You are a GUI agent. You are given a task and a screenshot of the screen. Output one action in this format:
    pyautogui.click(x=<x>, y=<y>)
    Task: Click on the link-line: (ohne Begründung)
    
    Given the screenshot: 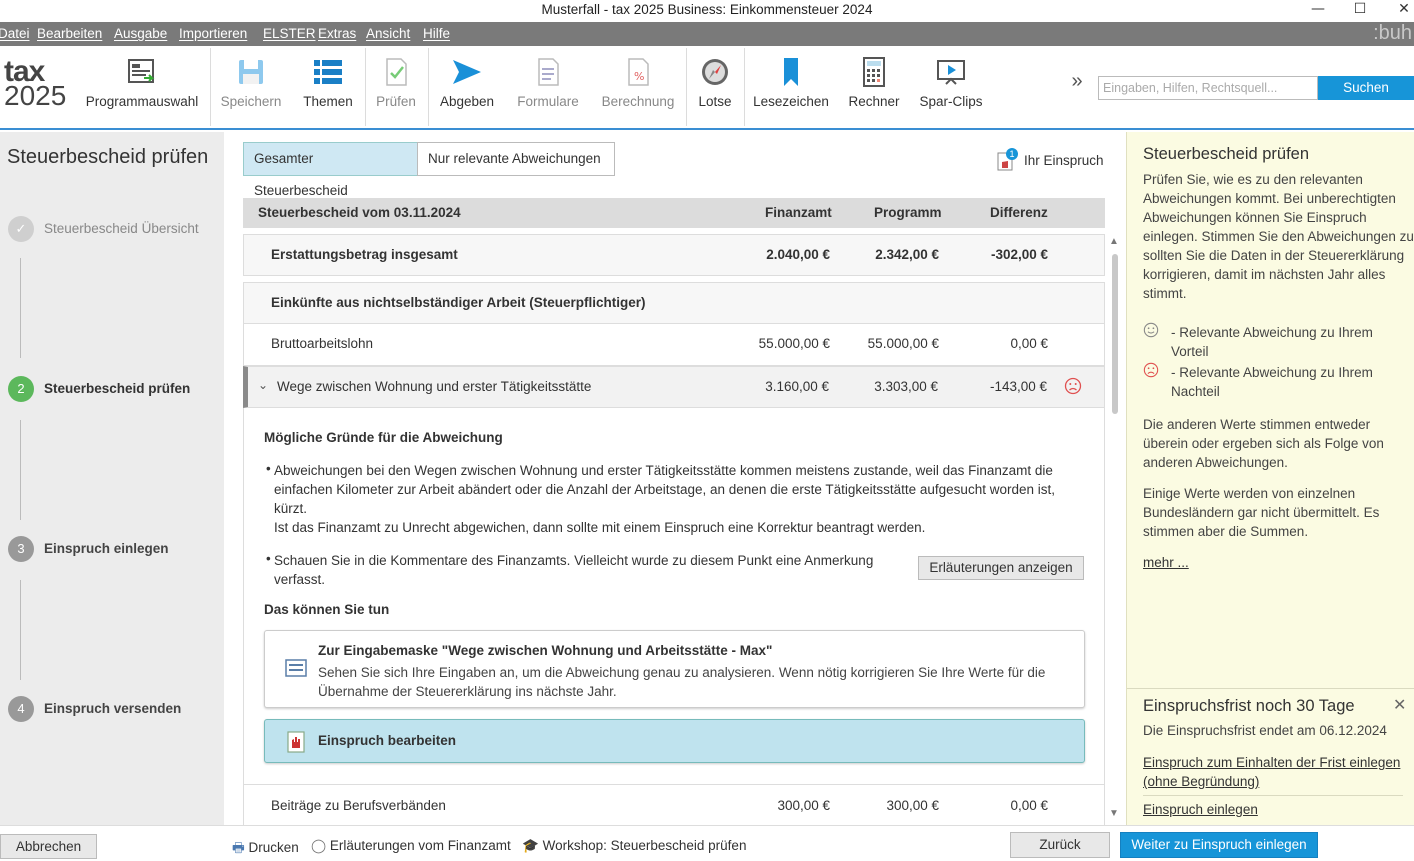 What is the action you would take?
    pyautogui.click(x=1271, y=781)
    